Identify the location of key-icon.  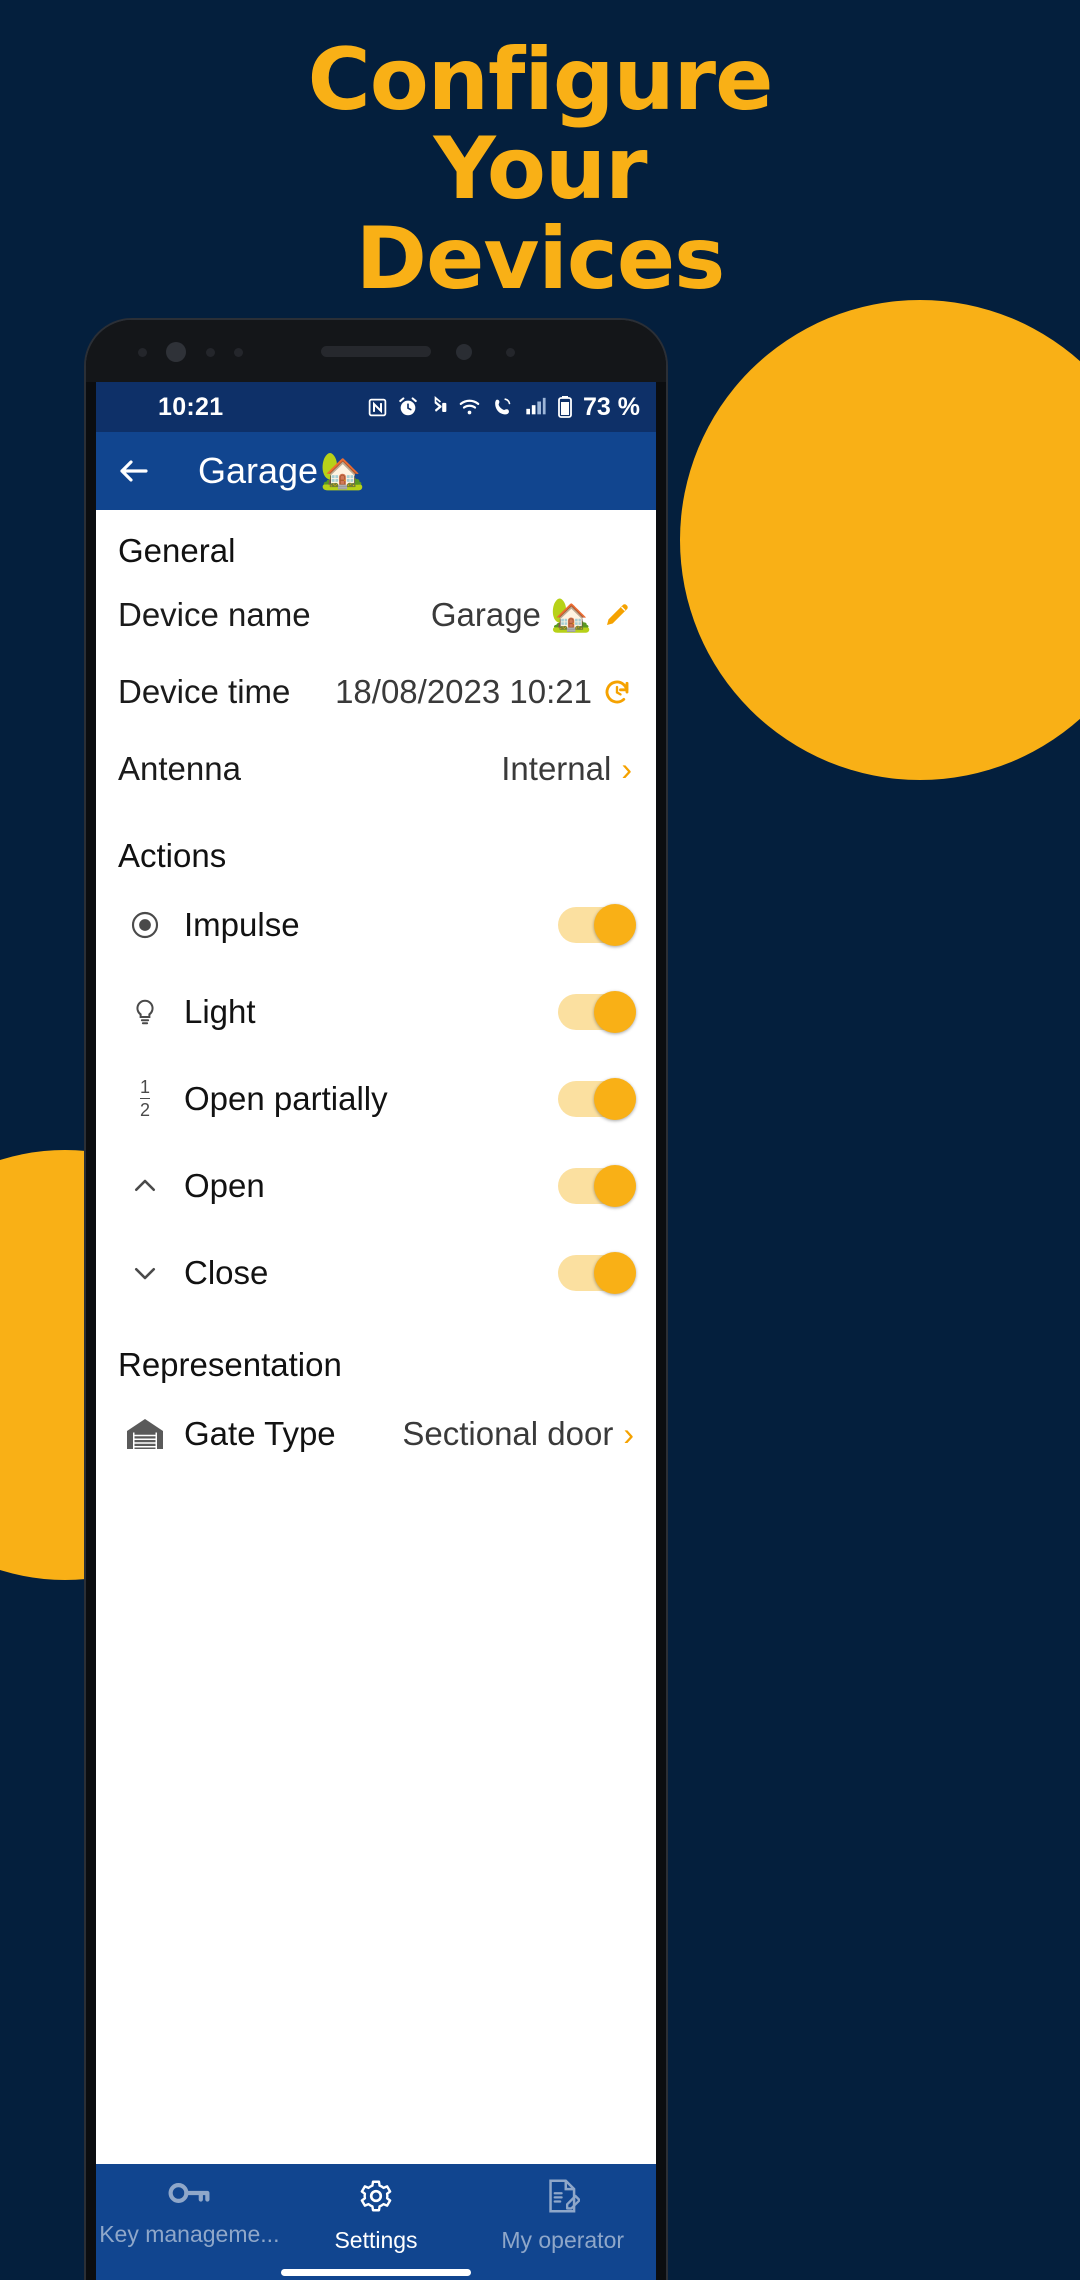
(189, 2195).